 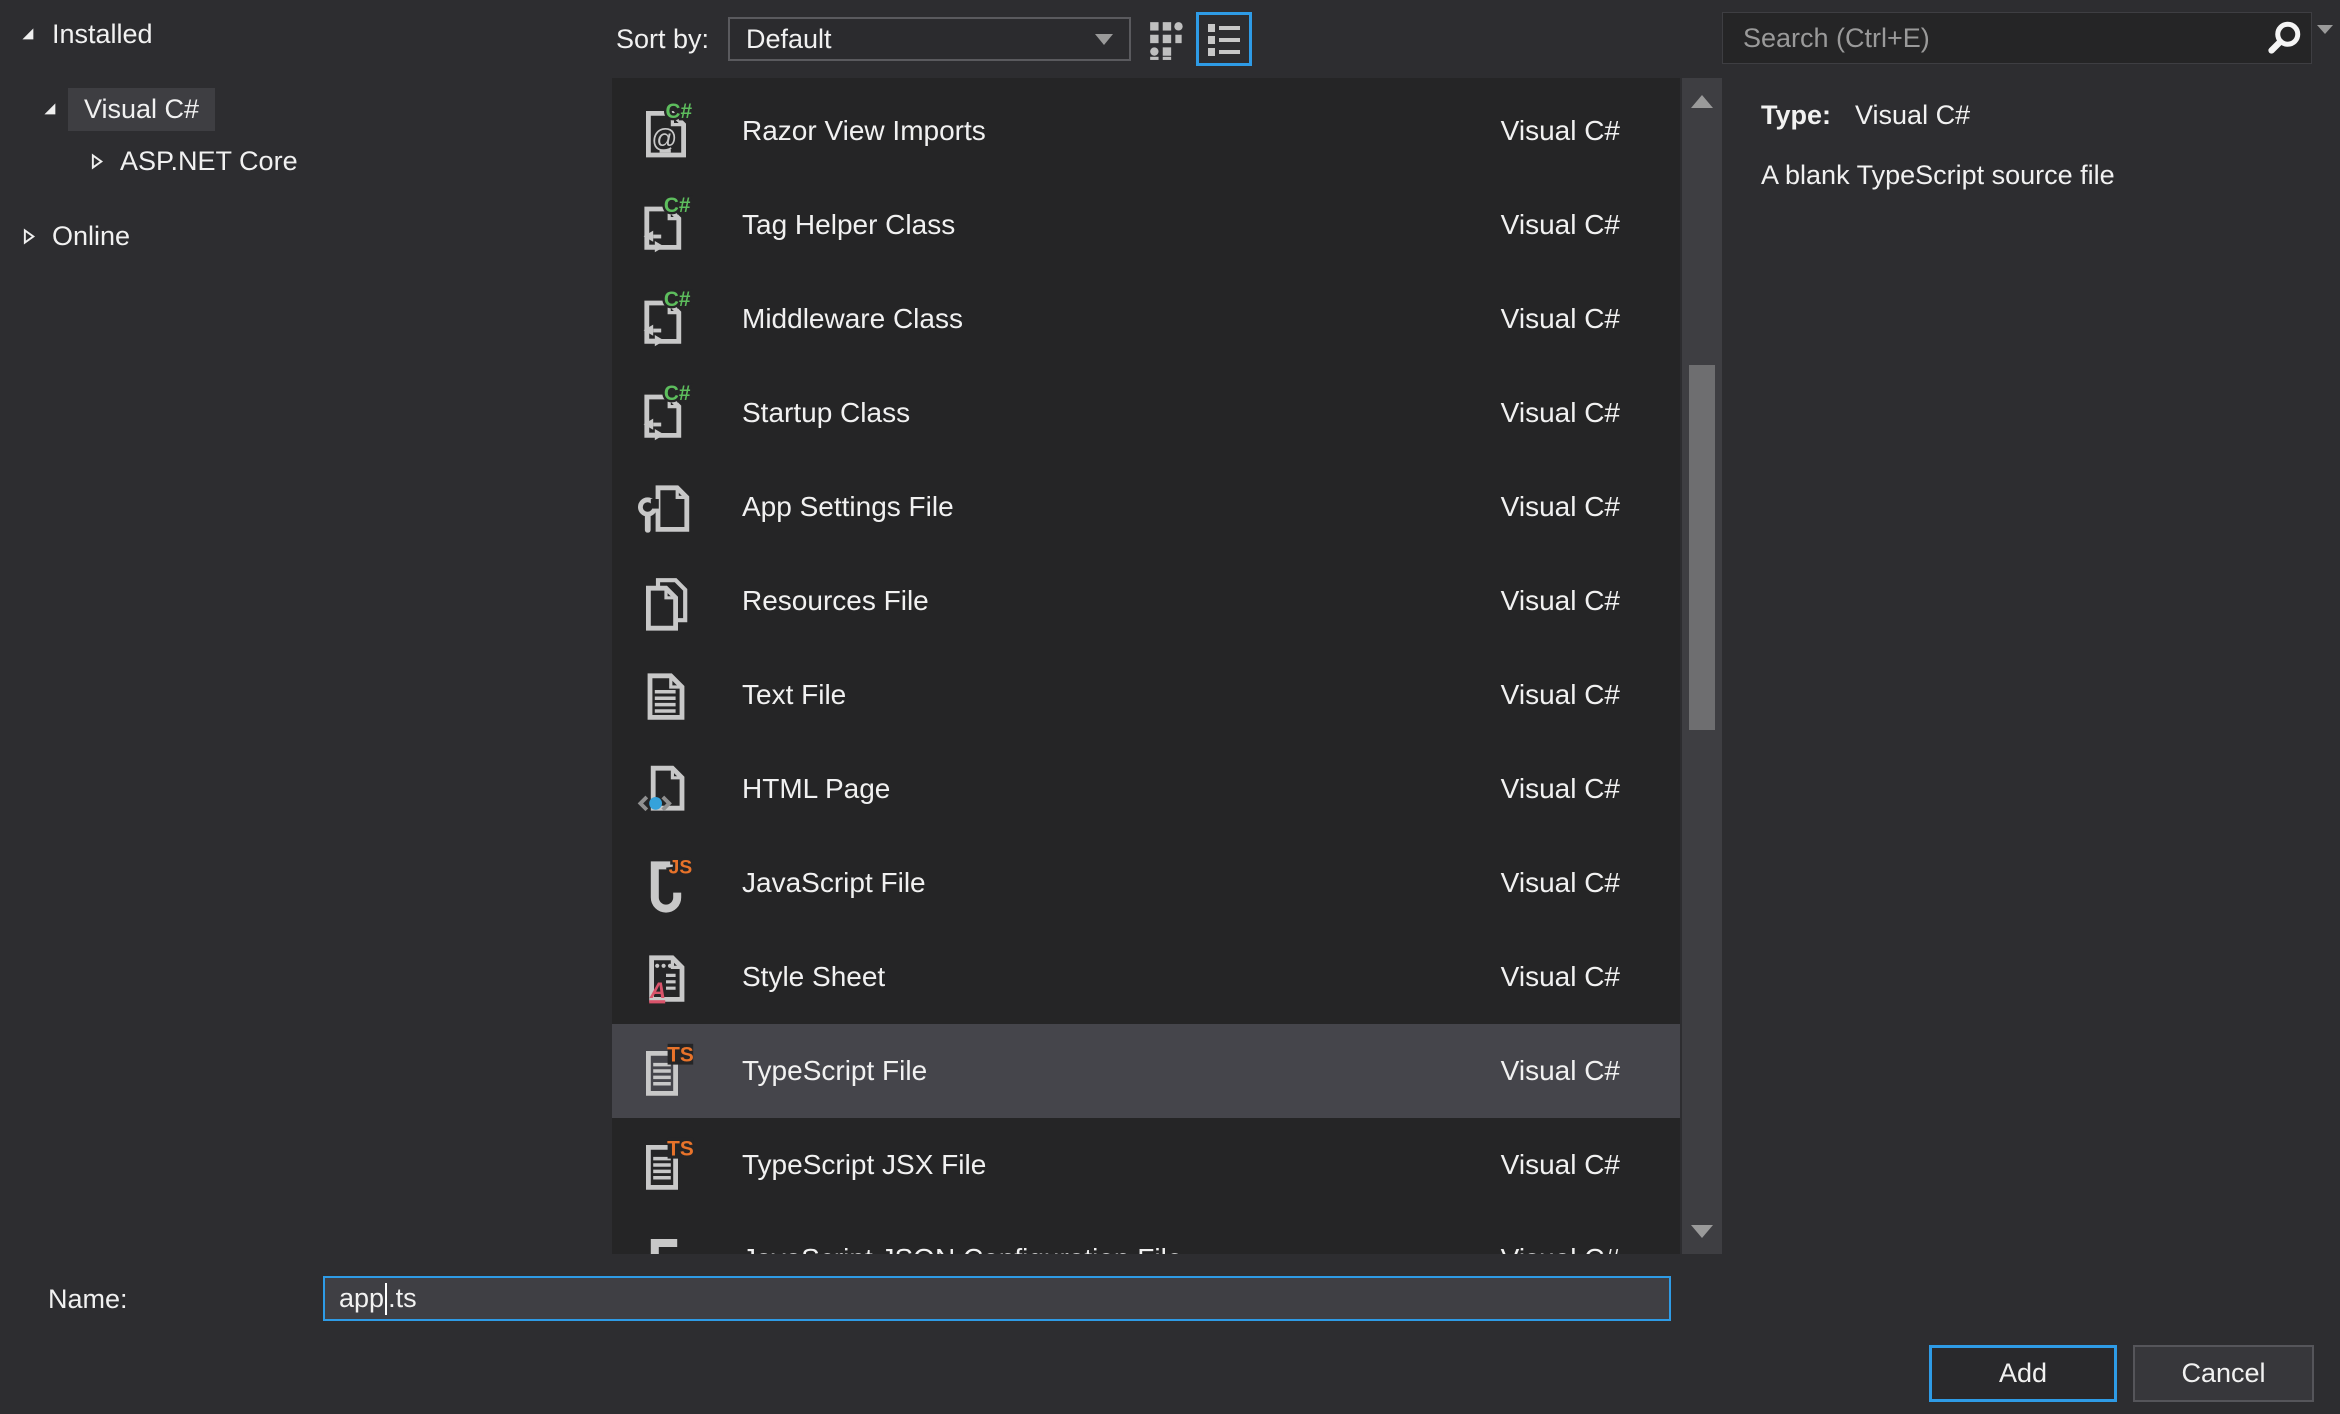 What do you see at coordinates (1702, 547) in the screenshot?
I see `scrollbar-thumb` at bounding box center [1702, 547].